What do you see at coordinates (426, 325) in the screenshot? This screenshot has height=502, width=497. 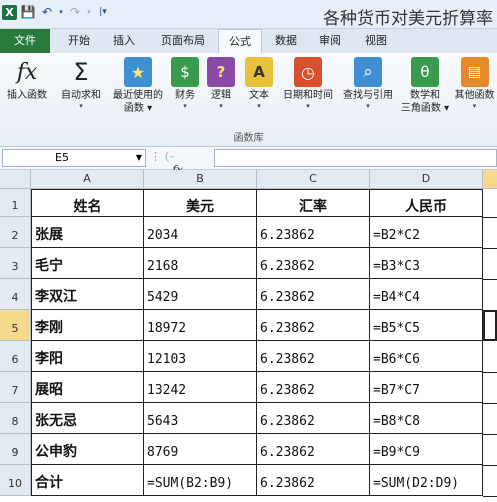 I see `table-cell: =B5*C5` at bounding box center [426, 325].